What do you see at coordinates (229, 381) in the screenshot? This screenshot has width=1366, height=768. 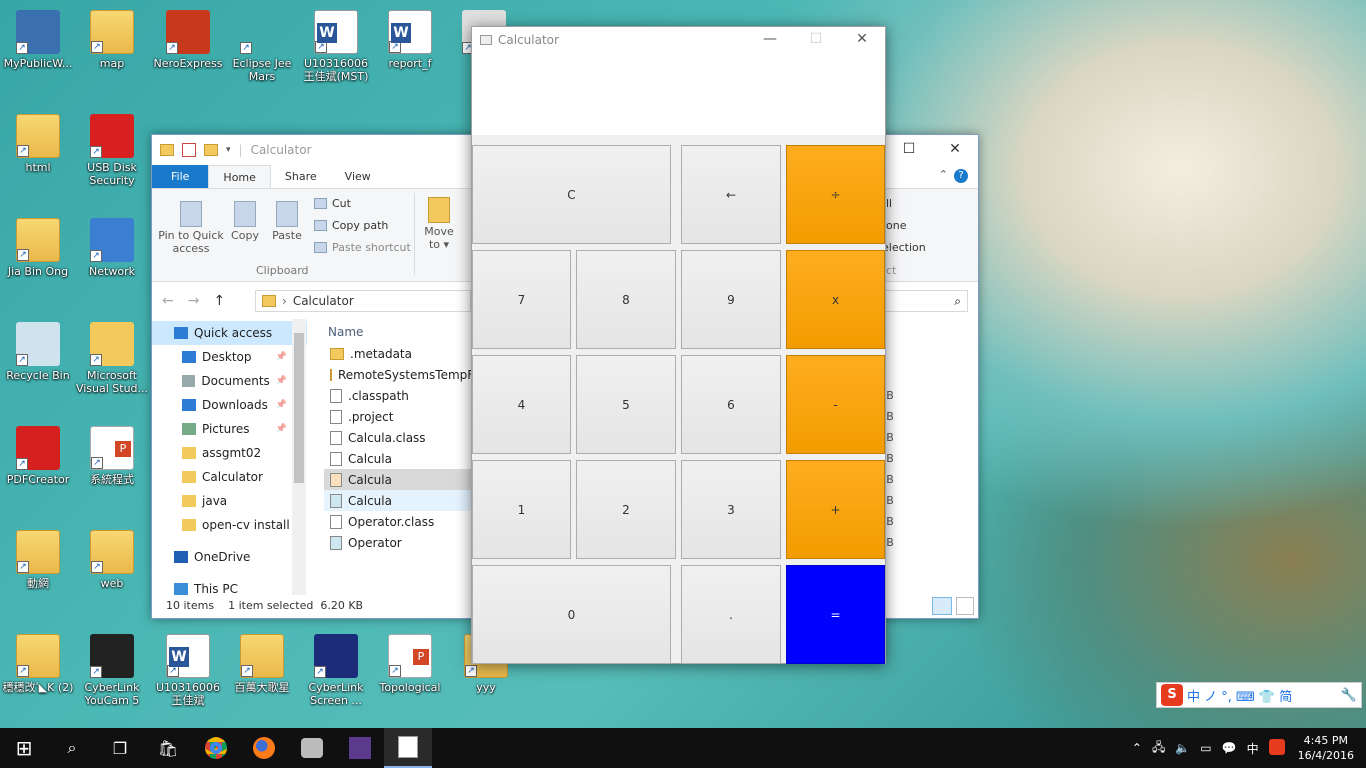 I see `nav-item: Documents 📌` at bounding box center [229, 381].